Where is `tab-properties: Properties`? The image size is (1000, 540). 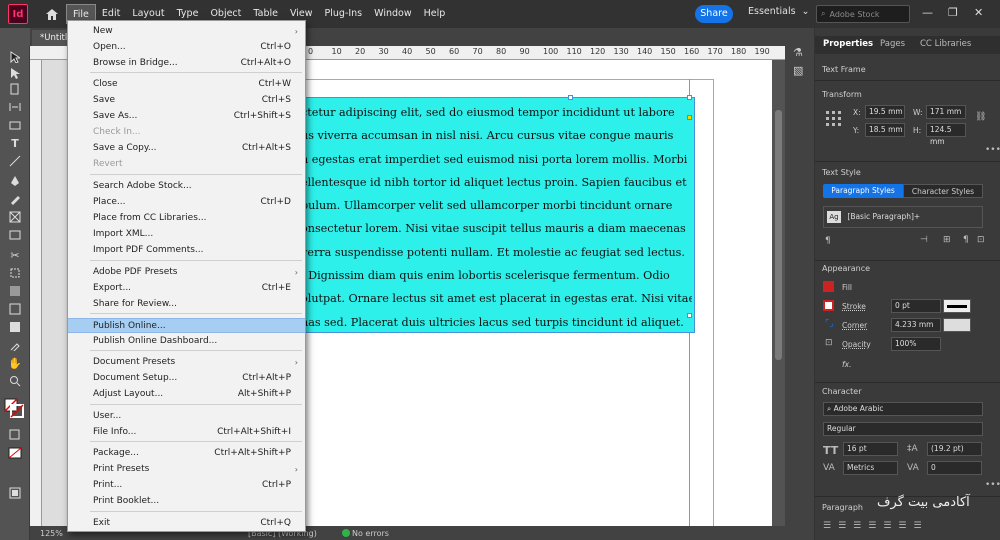 tab-properties: Properties is located at coordinates (848, 44).